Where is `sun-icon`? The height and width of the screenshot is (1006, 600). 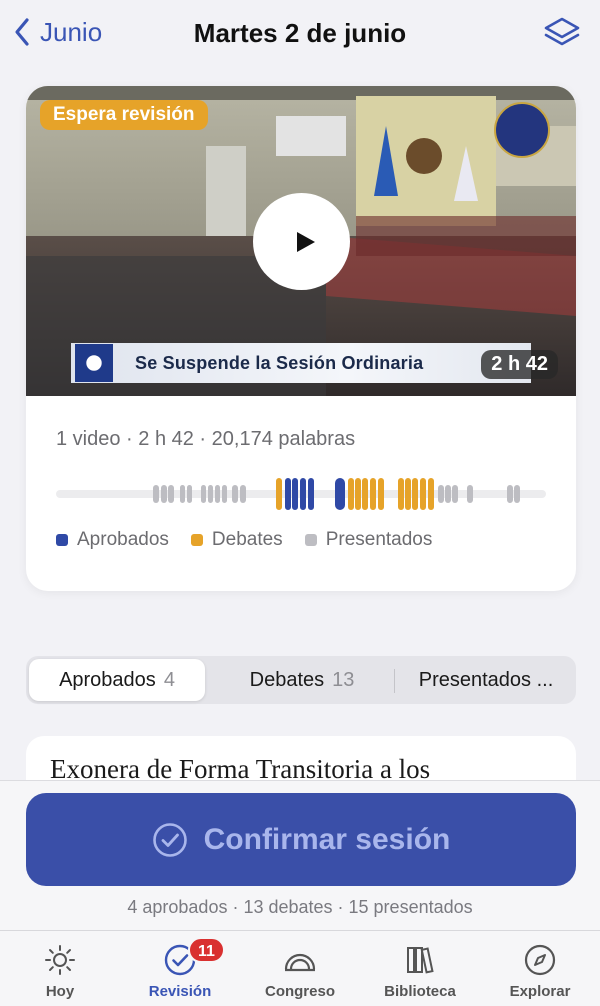
sun-icon is located at coordinates (60, 960).